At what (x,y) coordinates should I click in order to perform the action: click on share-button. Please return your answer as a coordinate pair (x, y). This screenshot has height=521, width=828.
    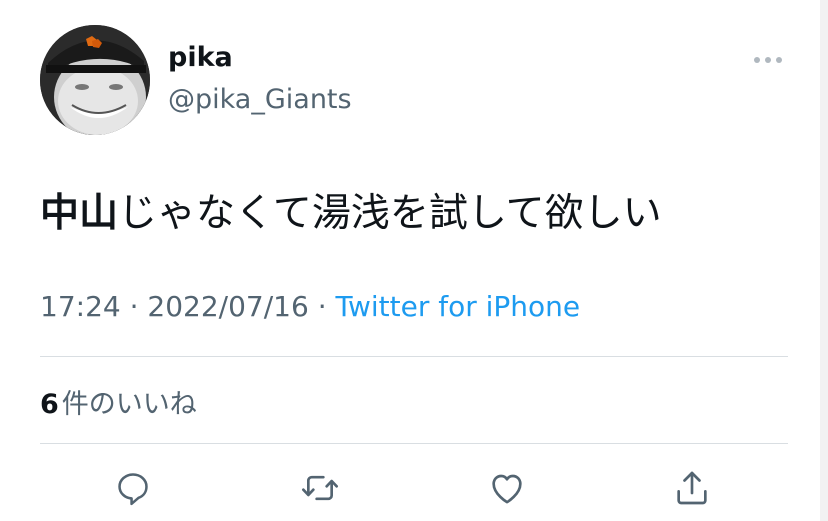
    Looking at the image, I should click on (692, 488).